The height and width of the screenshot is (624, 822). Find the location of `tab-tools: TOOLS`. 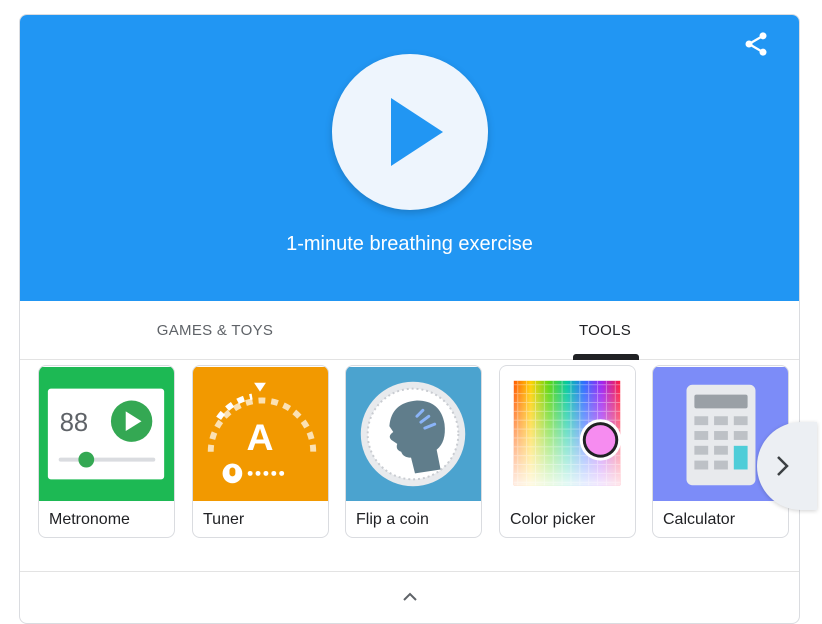

tab-tools: TOOLS is located at coordinates (605, 330).